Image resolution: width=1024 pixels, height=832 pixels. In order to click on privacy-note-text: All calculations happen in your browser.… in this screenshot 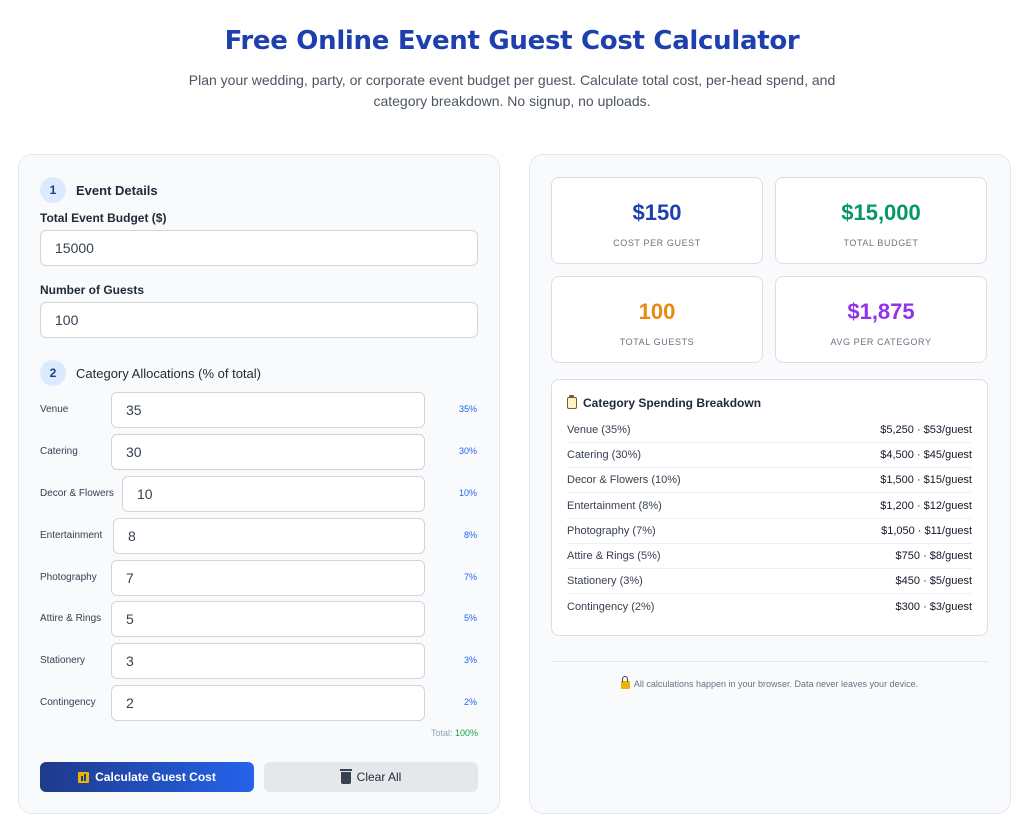, I will do `click(776, 683)`.